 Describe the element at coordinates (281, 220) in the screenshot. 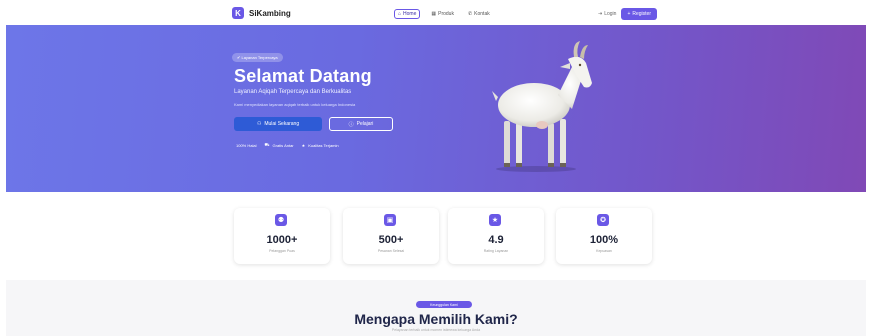

I see `users-icon: ⚉` at that location.